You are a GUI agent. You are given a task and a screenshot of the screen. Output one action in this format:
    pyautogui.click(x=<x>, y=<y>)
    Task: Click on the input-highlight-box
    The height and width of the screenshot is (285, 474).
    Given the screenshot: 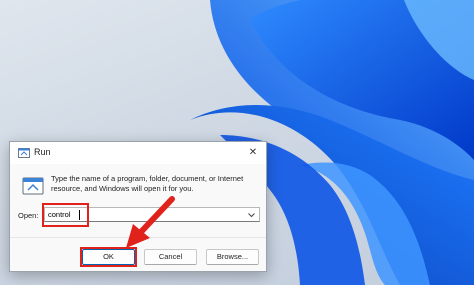 What is the action you would take?
    pyautogui.click(x=65, y=215)
    